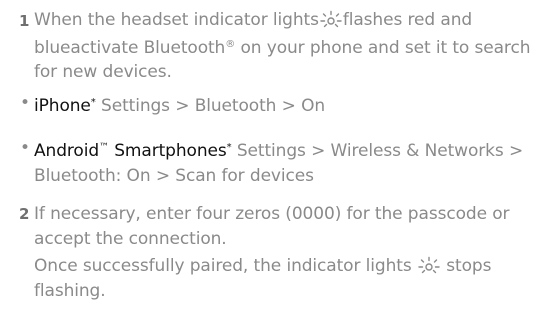 The height and width of the screenshot is (326, 542). Describe the element at coordinates (24, 214) in the screenshot. I see `step-number-2: 2` at that location.